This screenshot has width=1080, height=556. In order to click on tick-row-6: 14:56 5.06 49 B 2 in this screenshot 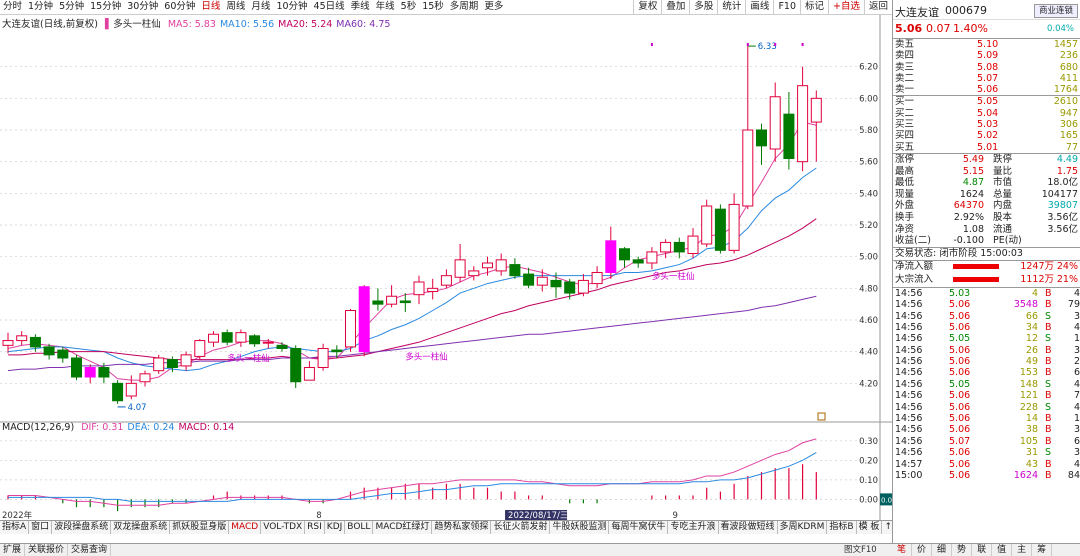, I will do `click(986, 361)`.